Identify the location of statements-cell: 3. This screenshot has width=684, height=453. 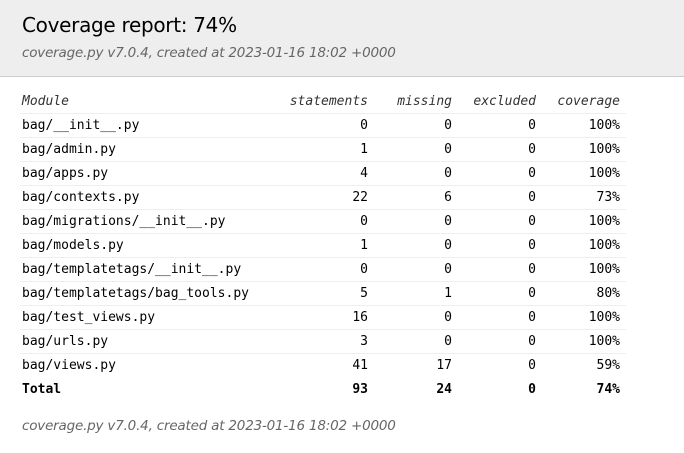
(320, 341).